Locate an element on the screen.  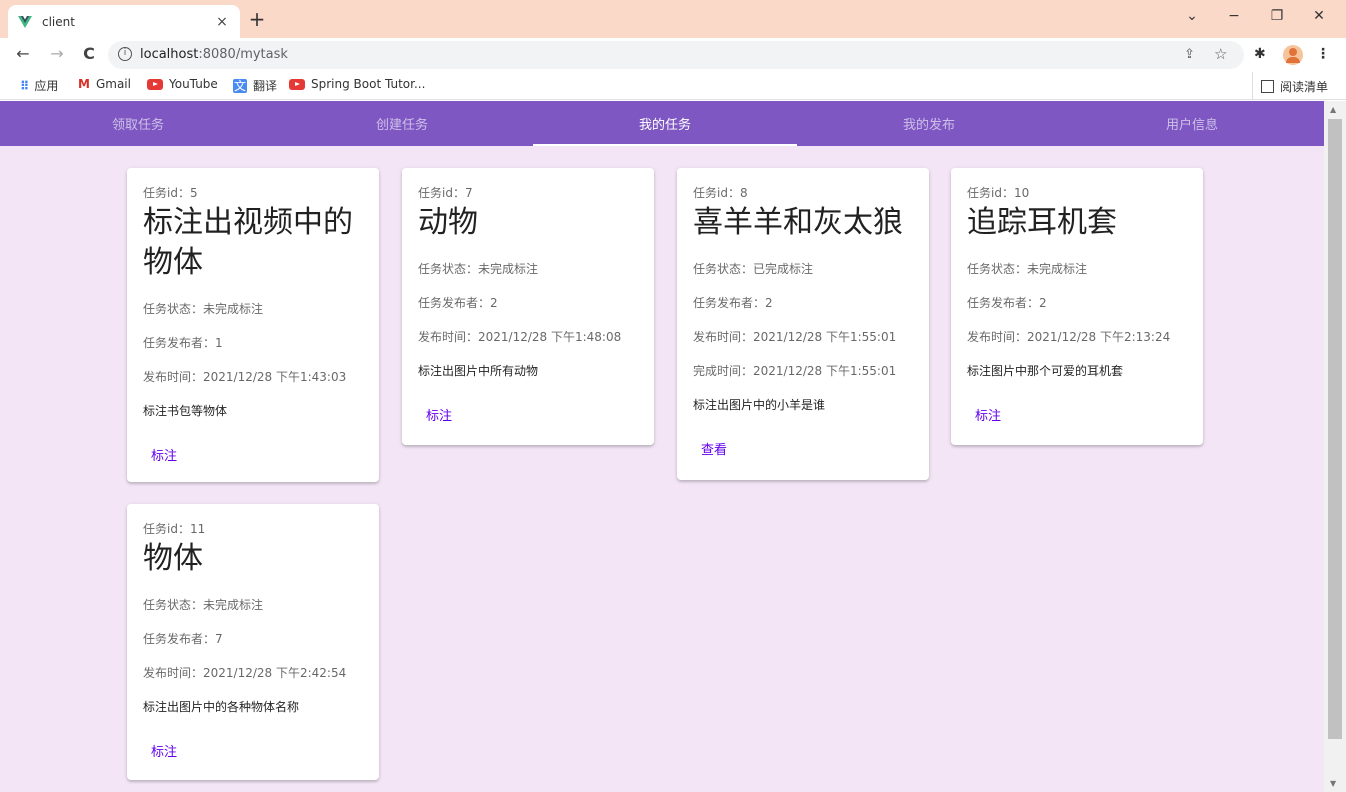
task-title: 物体 is located at coordinates (173, 558).